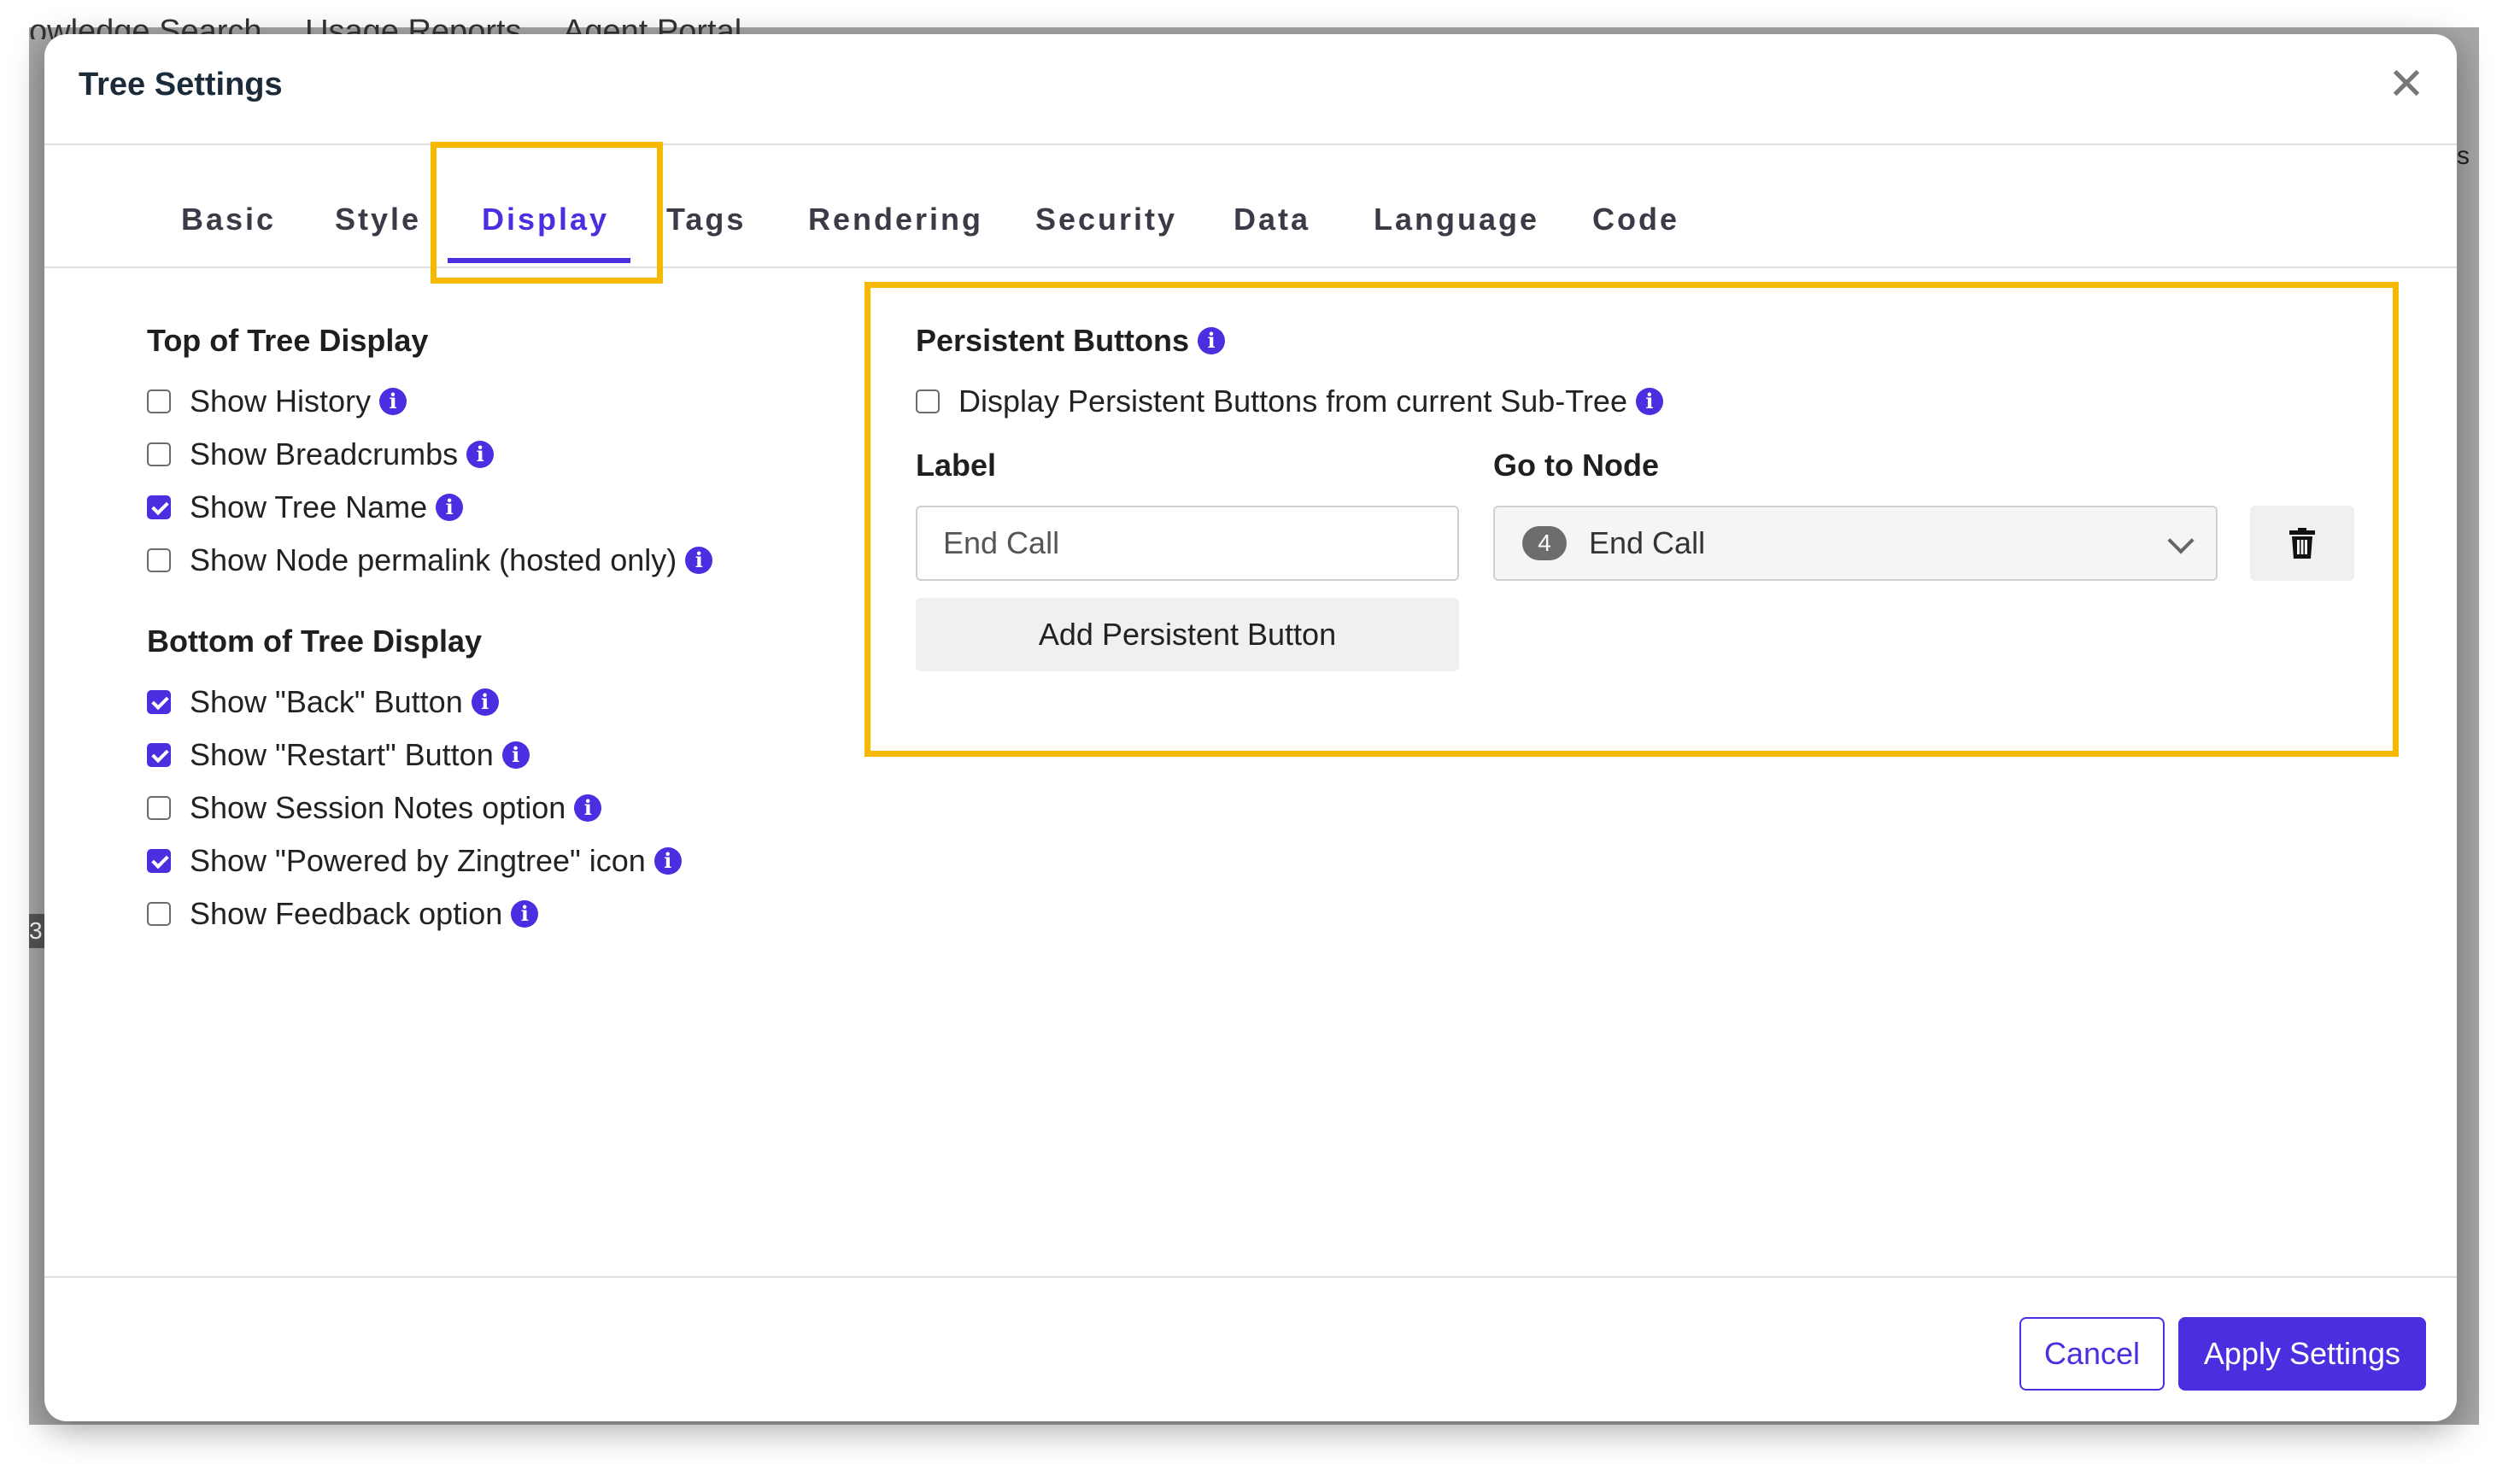 The width and height of the screenshot is (2520, 1464). I want to click on tab-rendering: Rendering, so click(896, 220).